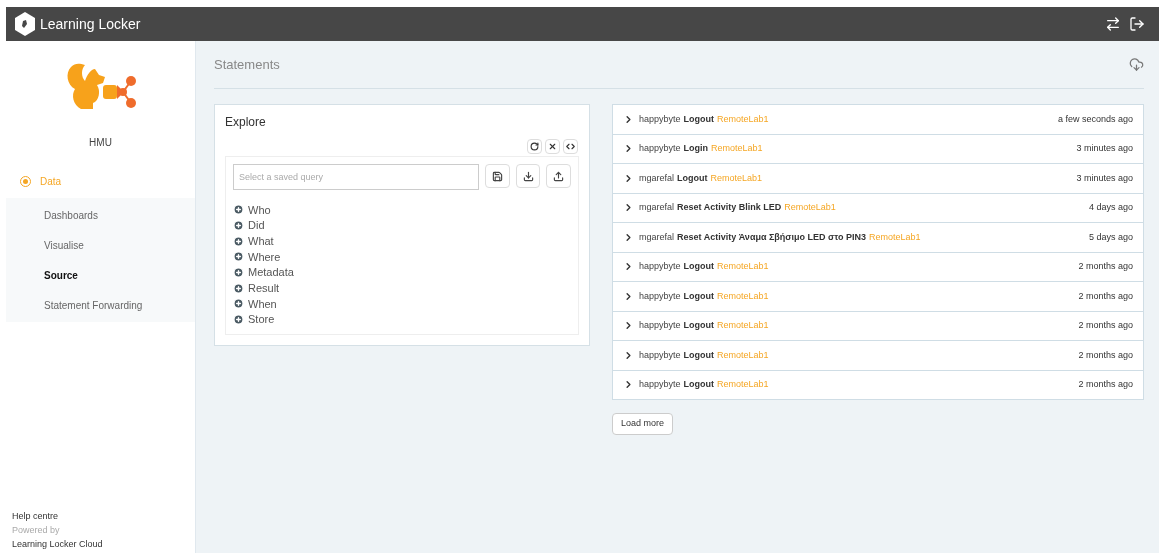  What do you see at coordinates (1137, 24) in the screenshot?
I see `logout-icon` at bounding box center [1137, 24].